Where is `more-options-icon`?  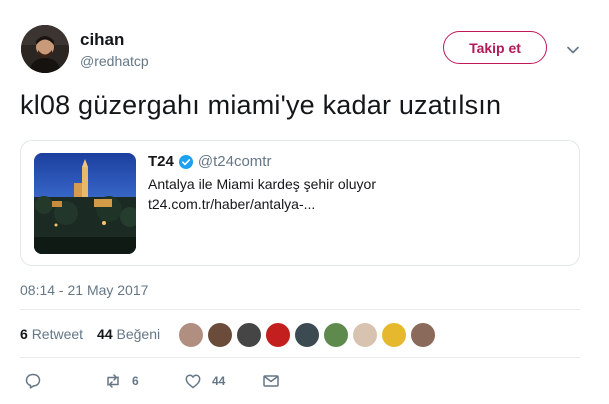 more-options-icon is located at coordinates (573, 50).